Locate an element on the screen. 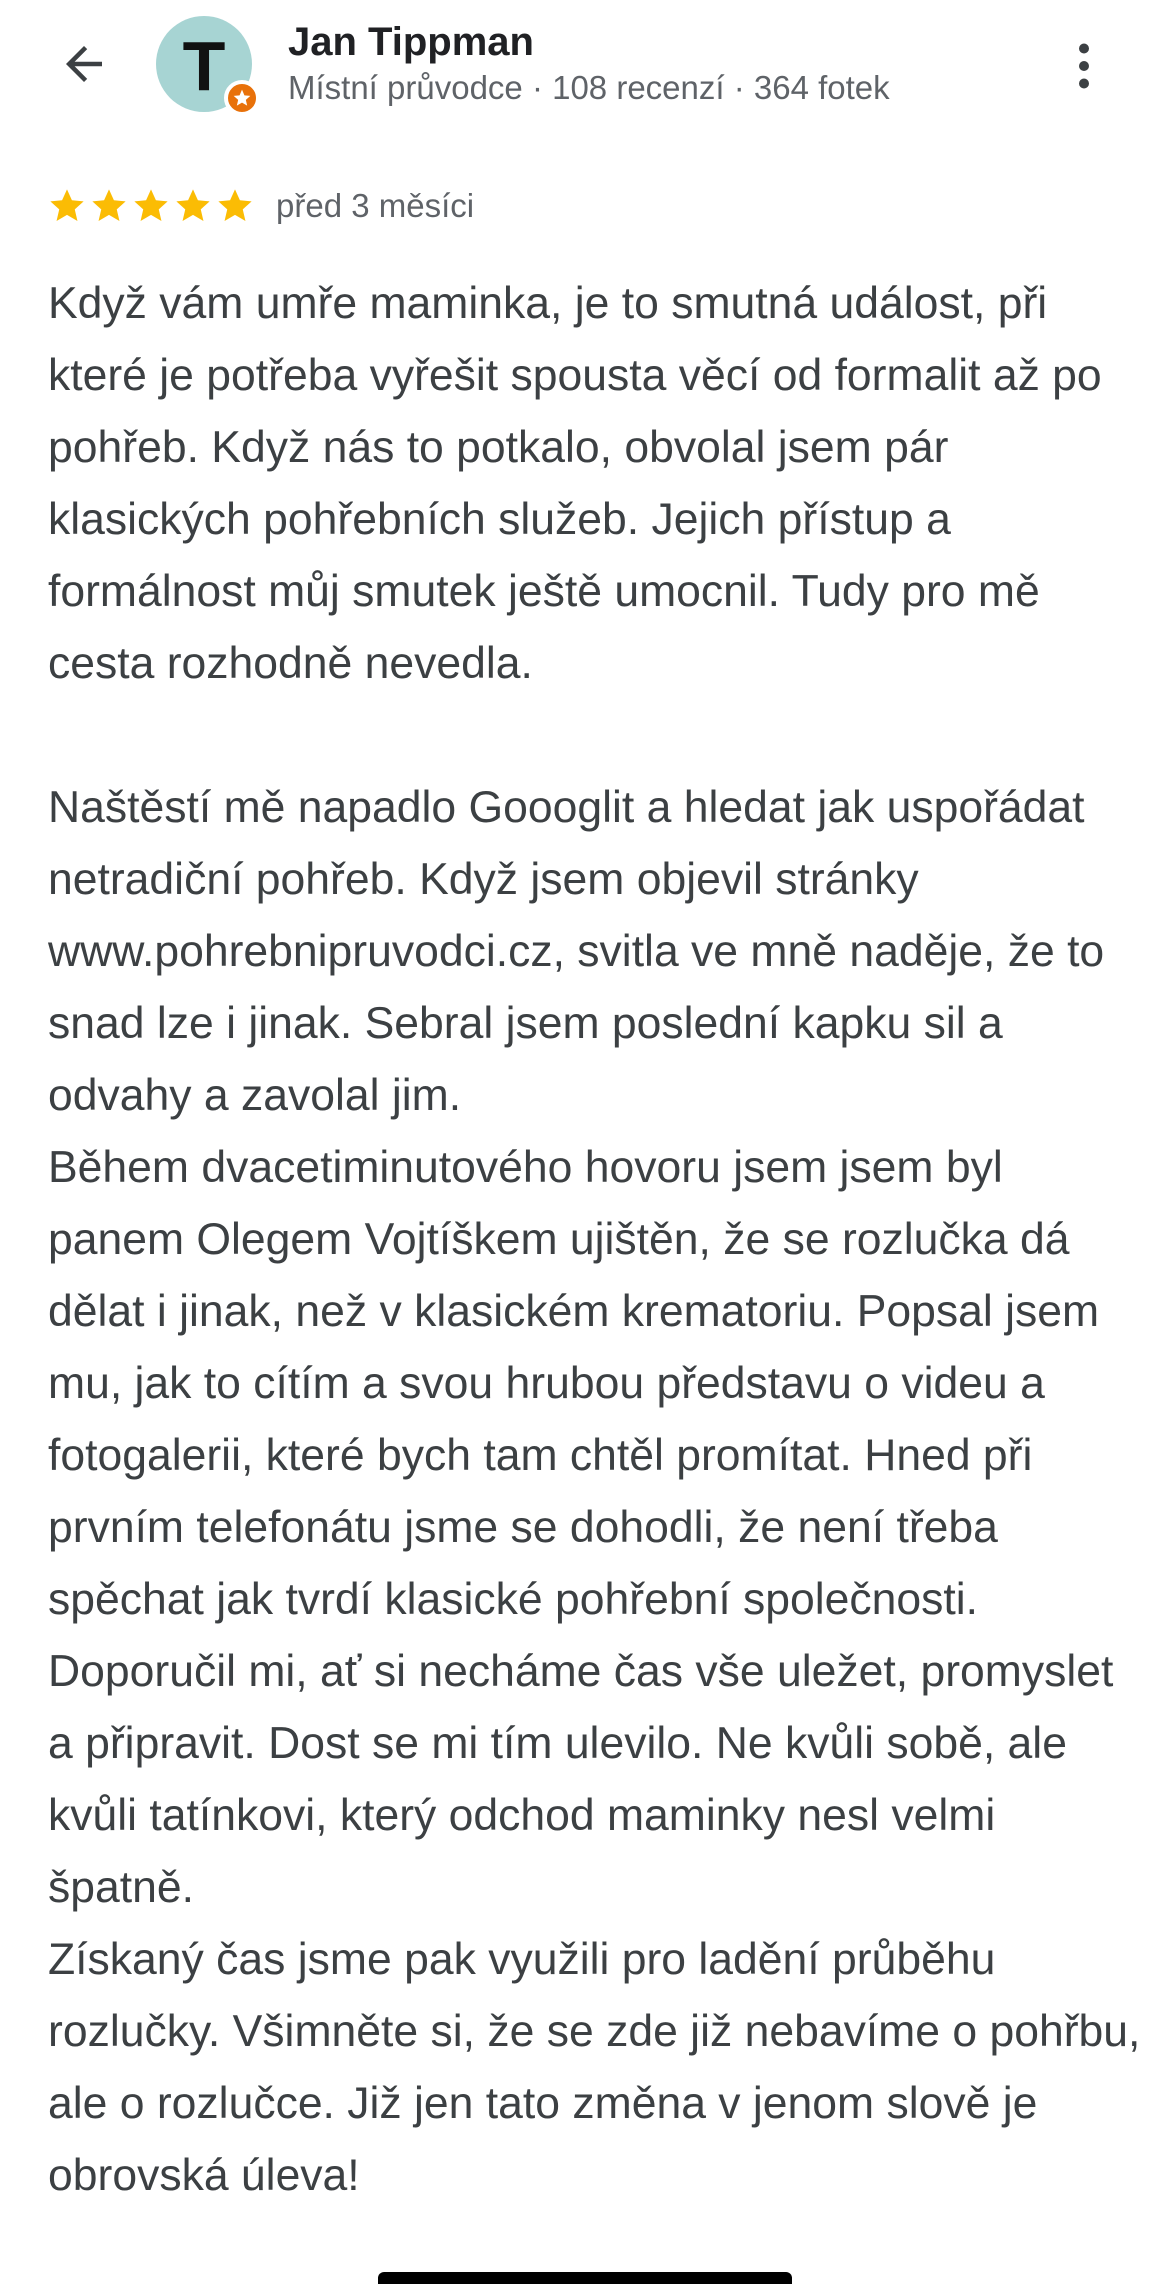  avatar: T is located at coordinates (208, 66).